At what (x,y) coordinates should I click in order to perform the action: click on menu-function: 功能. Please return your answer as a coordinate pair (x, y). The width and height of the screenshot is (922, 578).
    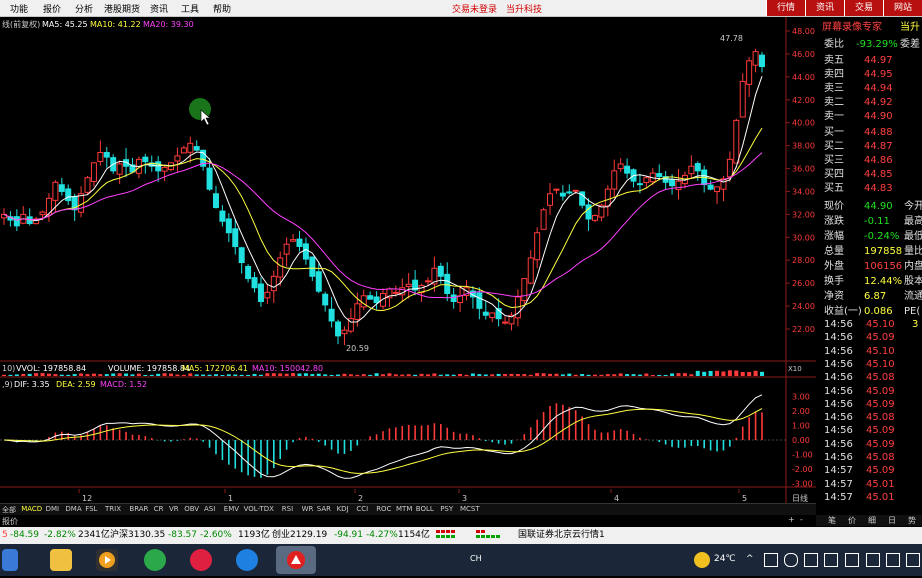
    Looking at the image, I should click on (19, 8).